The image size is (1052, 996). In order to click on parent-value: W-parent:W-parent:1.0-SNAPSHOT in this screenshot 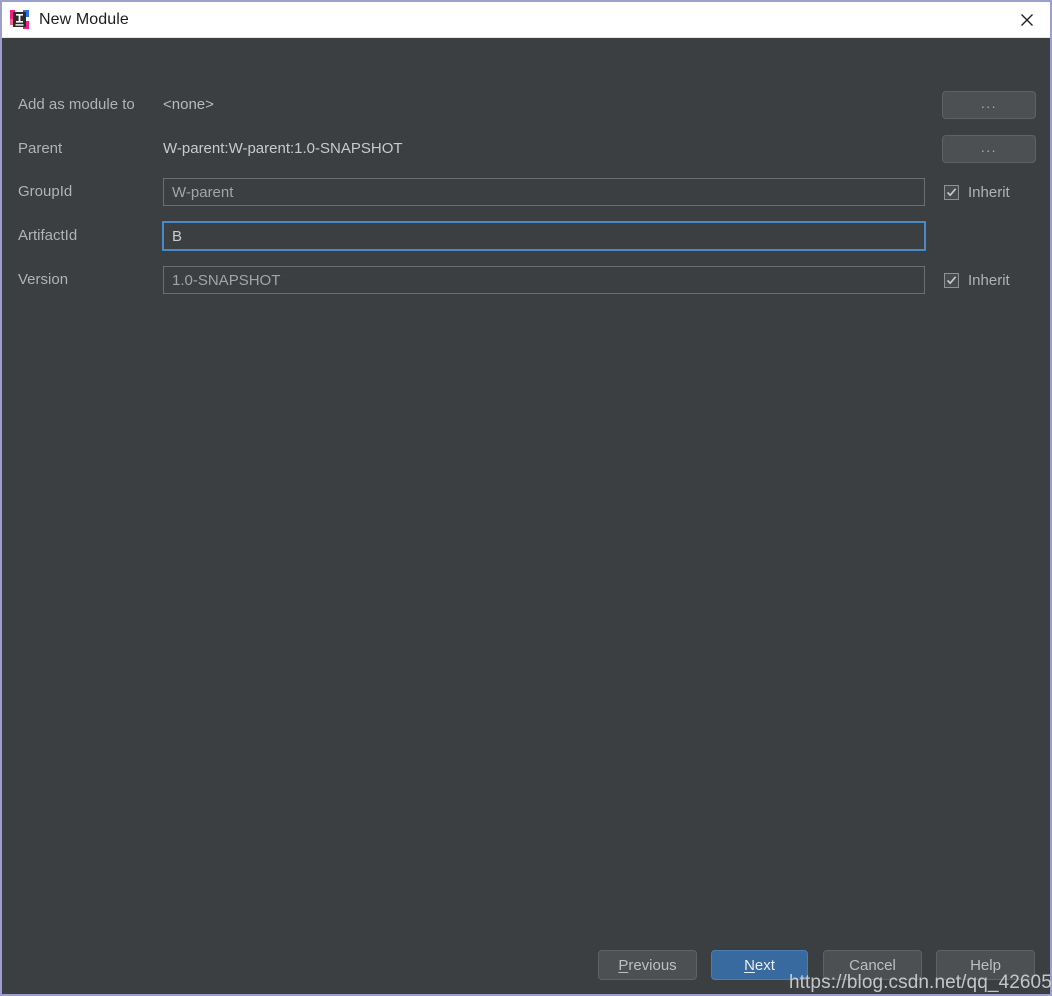, I will do `click(283, 148)`.